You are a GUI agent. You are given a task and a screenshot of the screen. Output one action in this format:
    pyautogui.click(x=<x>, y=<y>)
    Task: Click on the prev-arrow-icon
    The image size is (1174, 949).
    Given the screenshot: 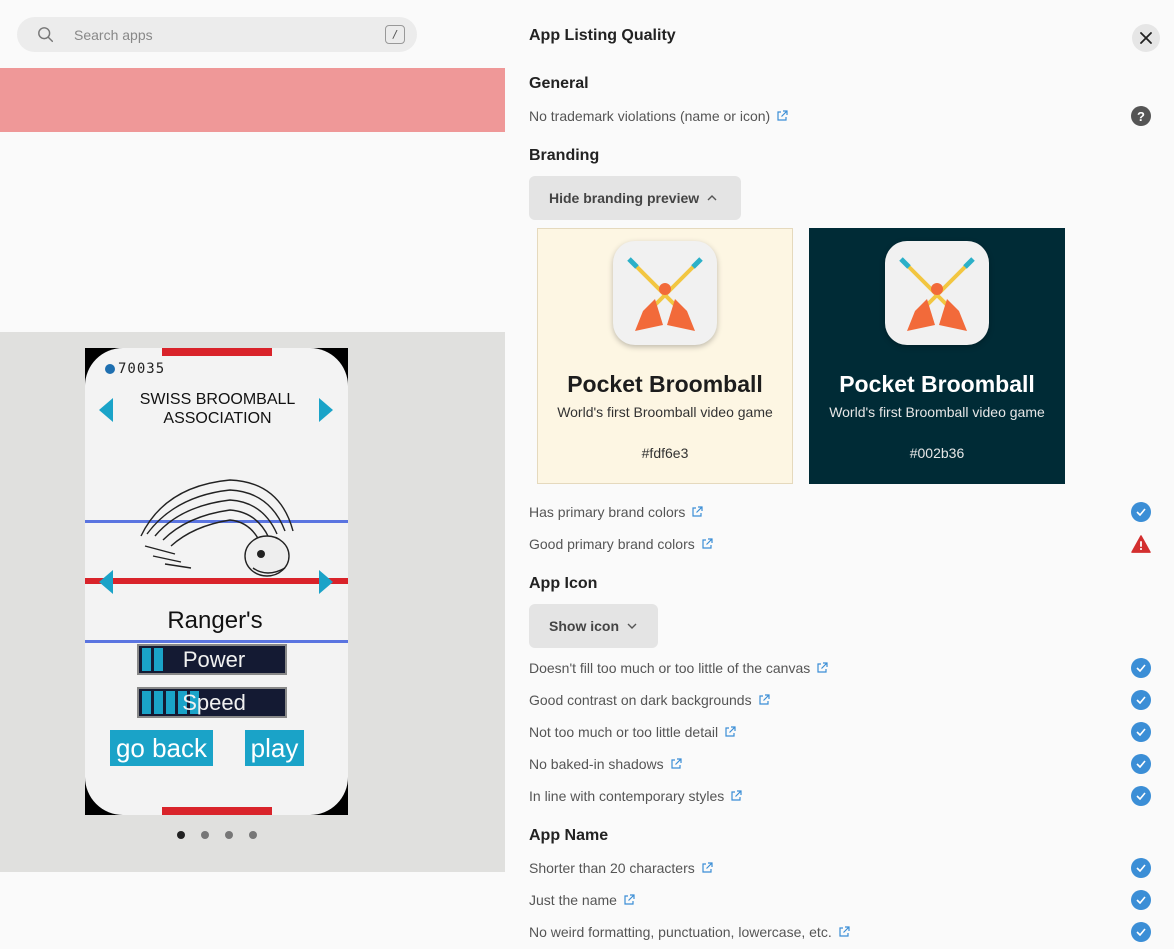 What is the action you would take?
    pyautogui.click(x=106, y=410)
    